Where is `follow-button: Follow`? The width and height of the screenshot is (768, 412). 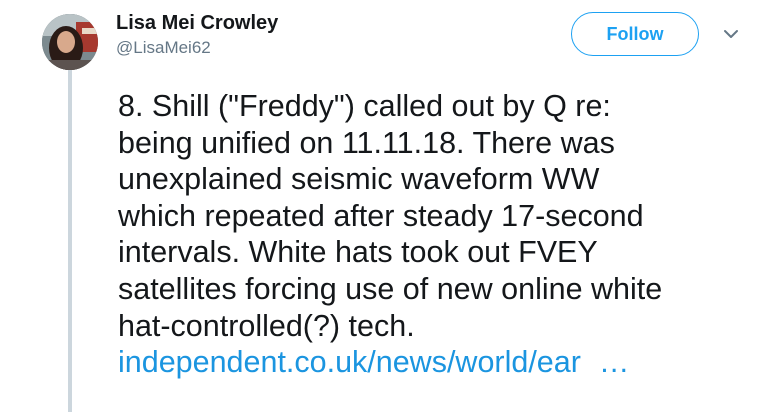
follow-button: Follow is located at coordinates (635, 34).